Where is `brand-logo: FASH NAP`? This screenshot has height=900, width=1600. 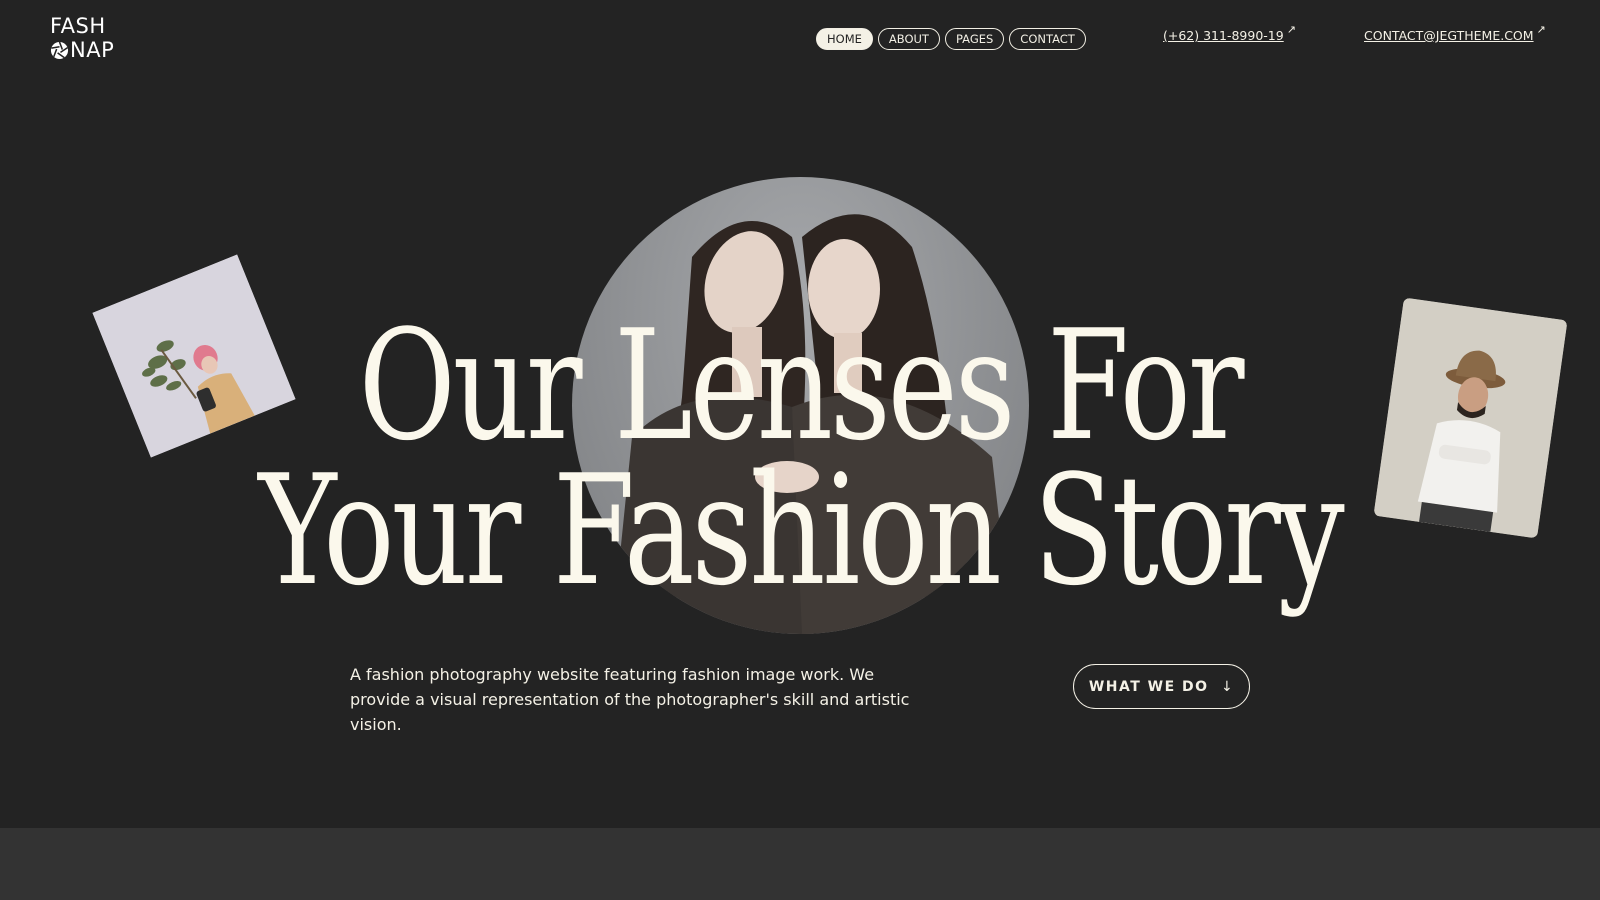 brand-logo: FASH NAP is located at coordinates (82, 38).